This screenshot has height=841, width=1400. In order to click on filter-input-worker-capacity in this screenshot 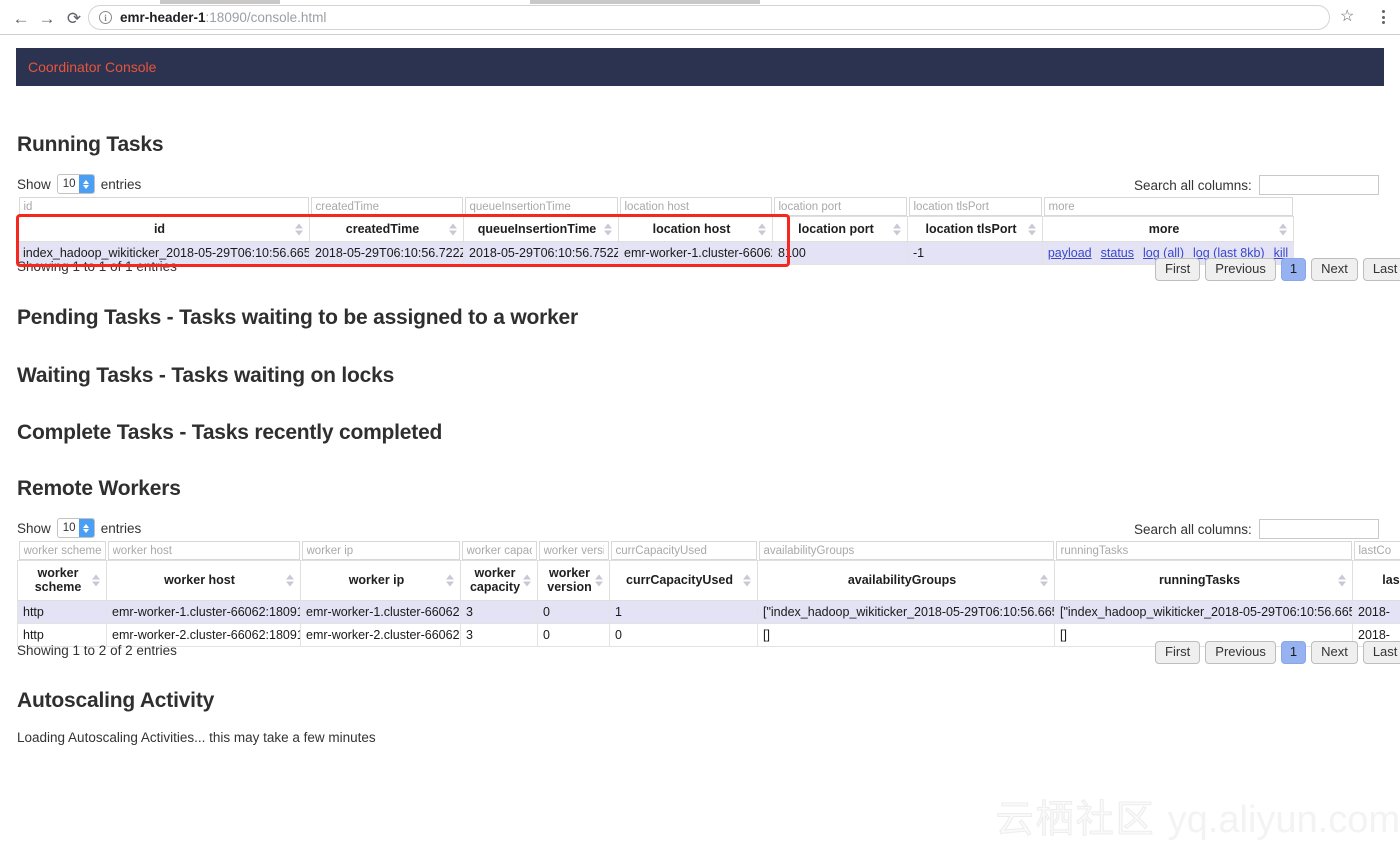, I will do `click(499, 550)`.